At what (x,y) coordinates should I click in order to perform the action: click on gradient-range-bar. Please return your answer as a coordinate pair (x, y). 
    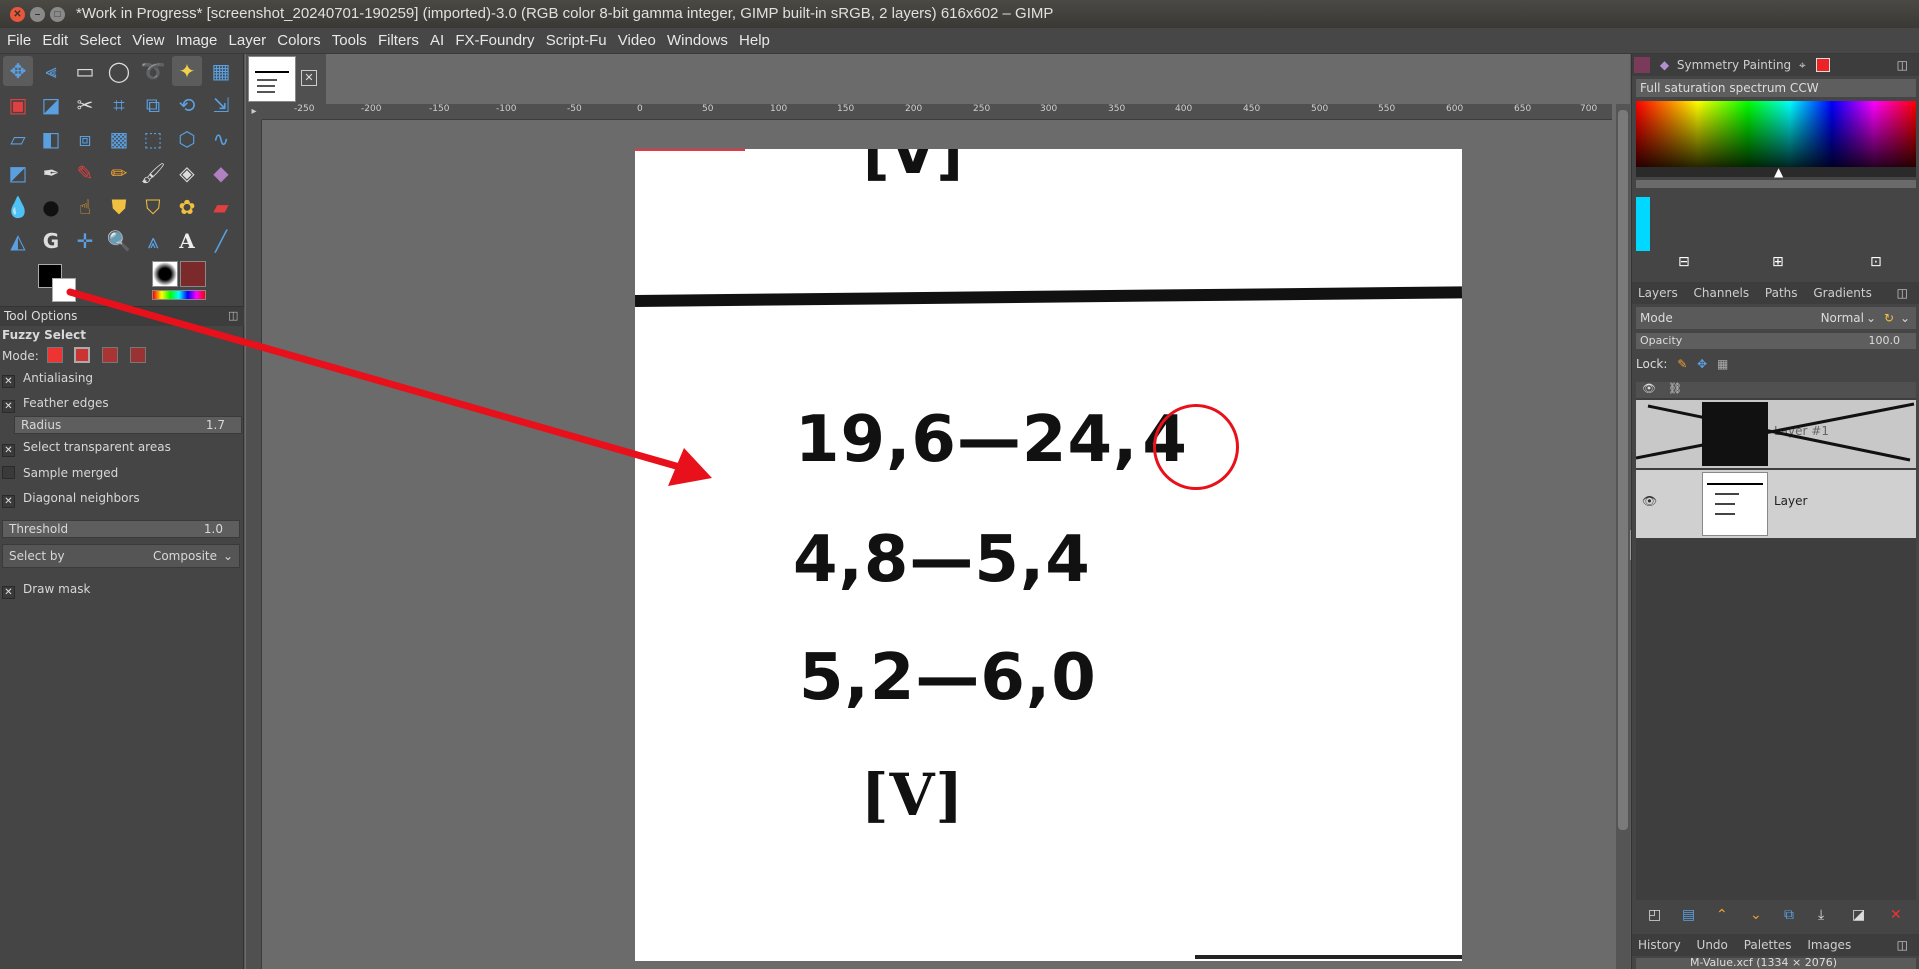
    Looking at the image, I should click on (1776, 184).